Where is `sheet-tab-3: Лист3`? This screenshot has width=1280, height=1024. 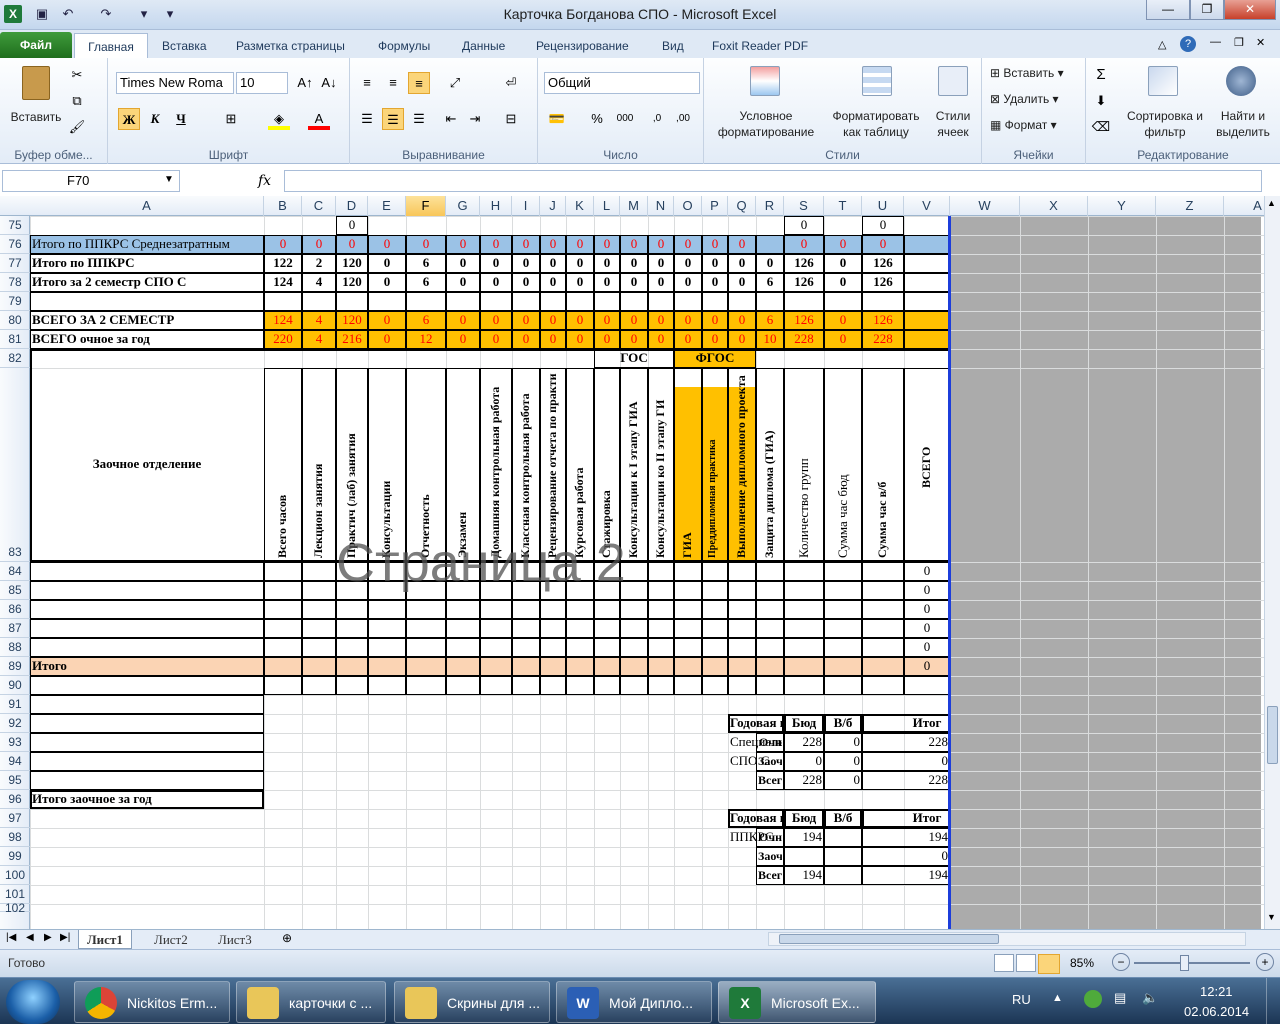 sheet-tab-3: Лист3 is located at coordinates (235, 939).